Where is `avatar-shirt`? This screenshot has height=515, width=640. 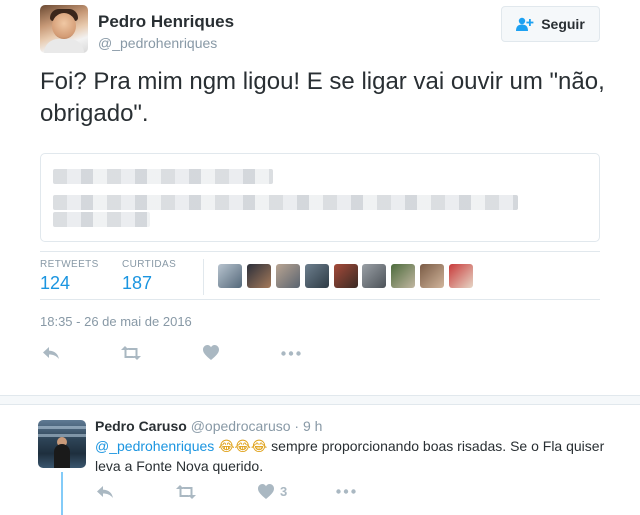
avatar-shirt is located at coordinates (64, 46).